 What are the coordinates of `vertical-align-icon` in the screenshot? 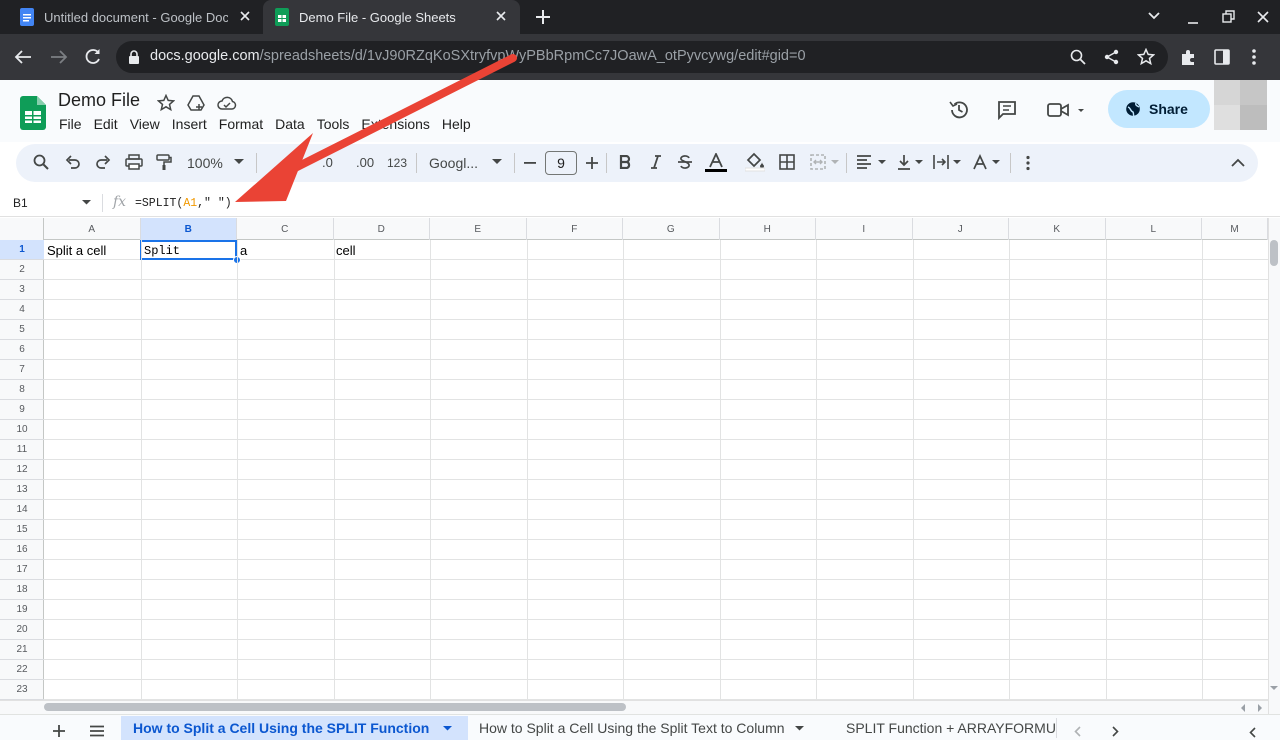 It's located at (911, 162).